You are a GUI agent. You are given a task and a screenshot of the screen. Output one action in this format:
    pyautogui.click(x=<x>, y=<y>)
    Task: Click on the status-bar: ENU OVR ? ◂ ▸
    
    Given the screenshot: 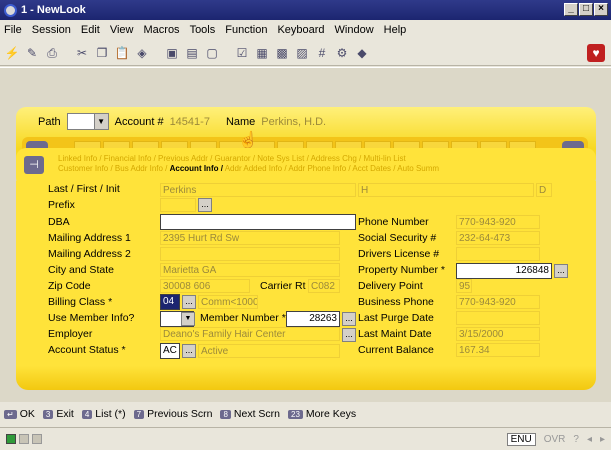 What is the action you would take?
    pyautogui.click(x=305, y=438)
    